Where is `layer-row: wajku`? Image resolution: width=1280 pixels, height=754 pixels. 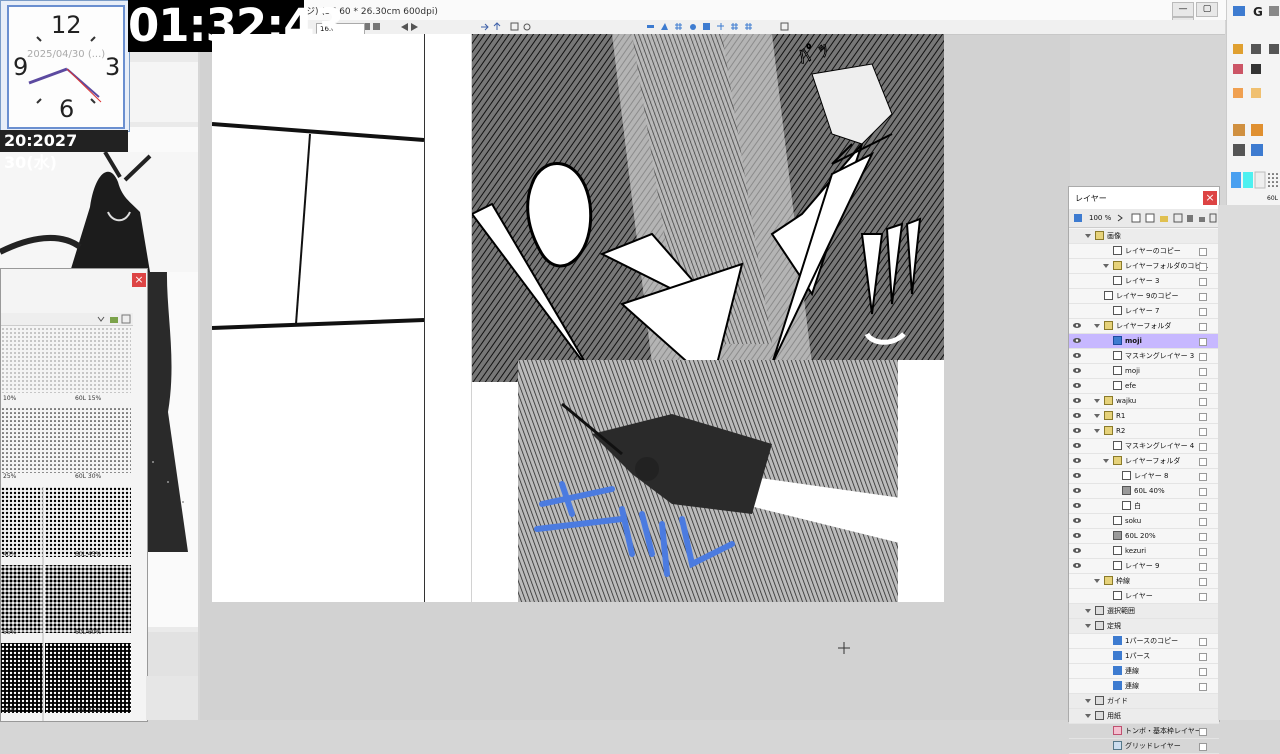 layer-row: wajku is located at coordinates (1144, 401).